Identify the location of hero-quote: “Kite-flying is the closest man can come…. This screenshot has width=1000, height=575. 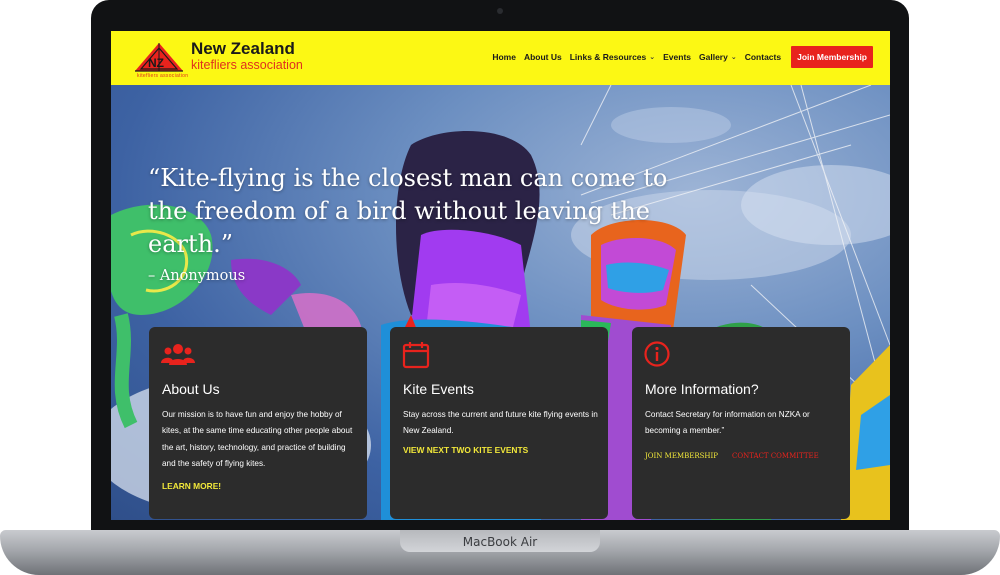
(408, 211).